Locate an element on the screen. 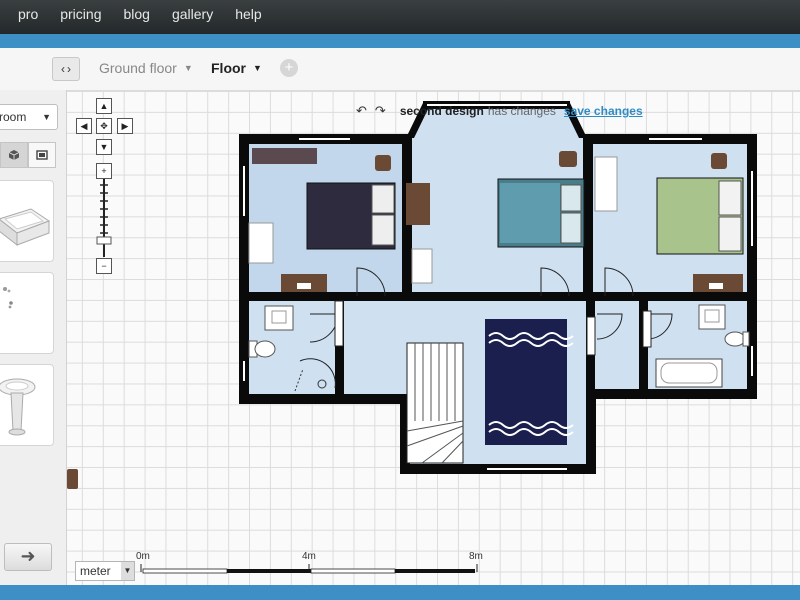 The width and height of the screenshot is (800, 600). zoom-slider is located at coordinates (104, 218).